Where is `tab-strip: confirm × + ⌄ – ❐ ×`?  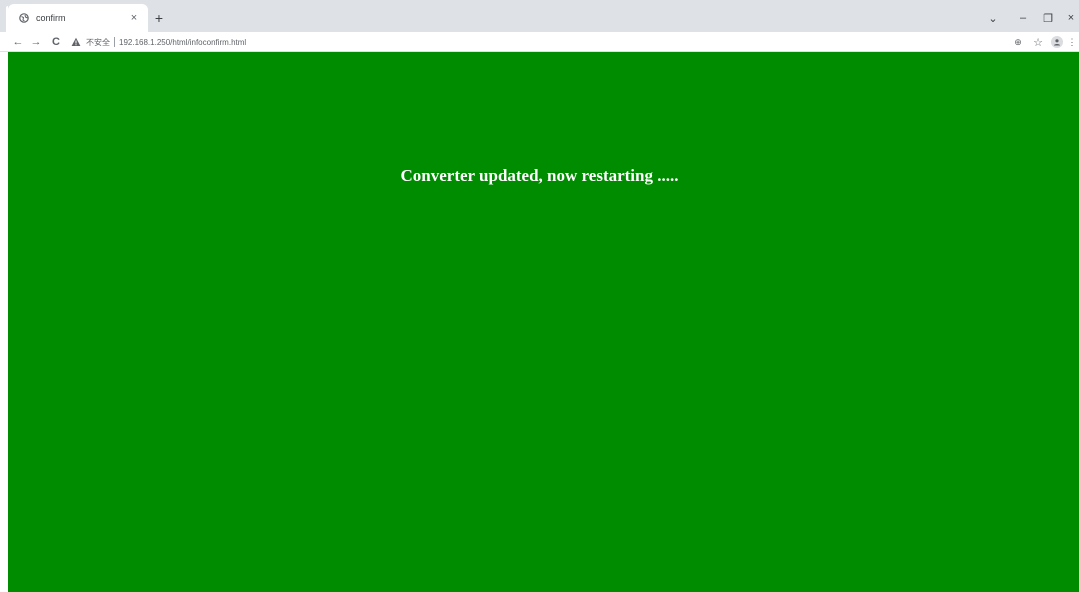
tab-strip: confirm × + ⌄ – ❐ × is located at coordinates (539, 16).